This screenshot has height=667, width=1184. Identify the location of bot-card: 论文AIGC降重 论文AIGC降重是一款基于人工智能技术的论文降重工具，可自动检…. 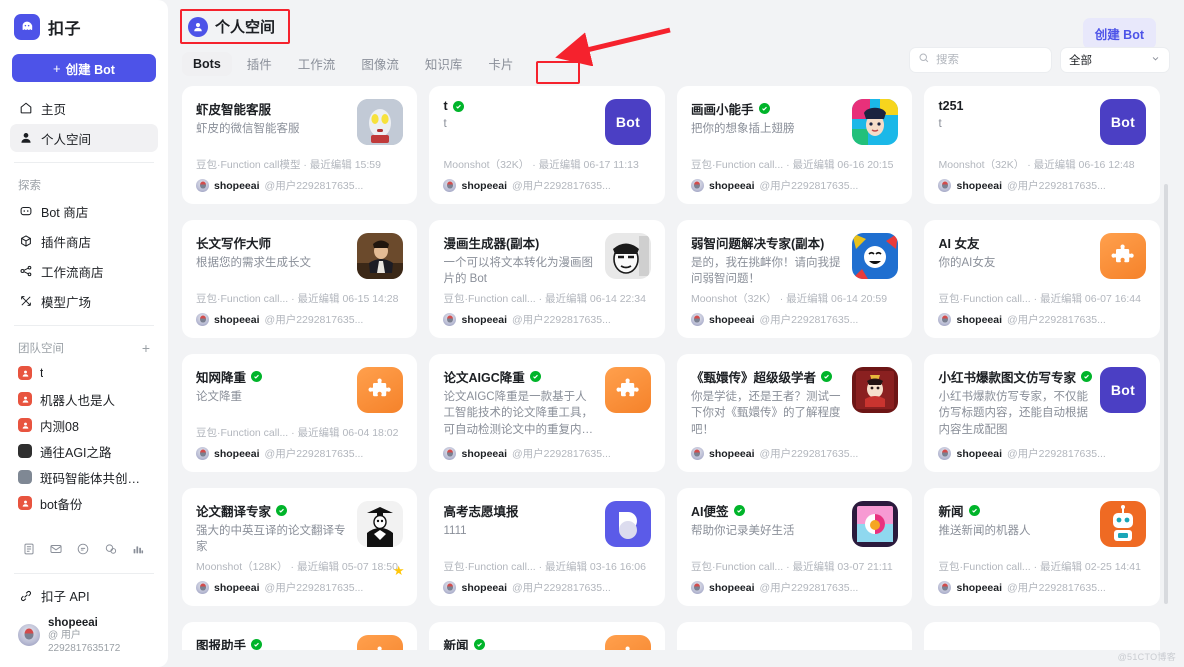
(547, 413).